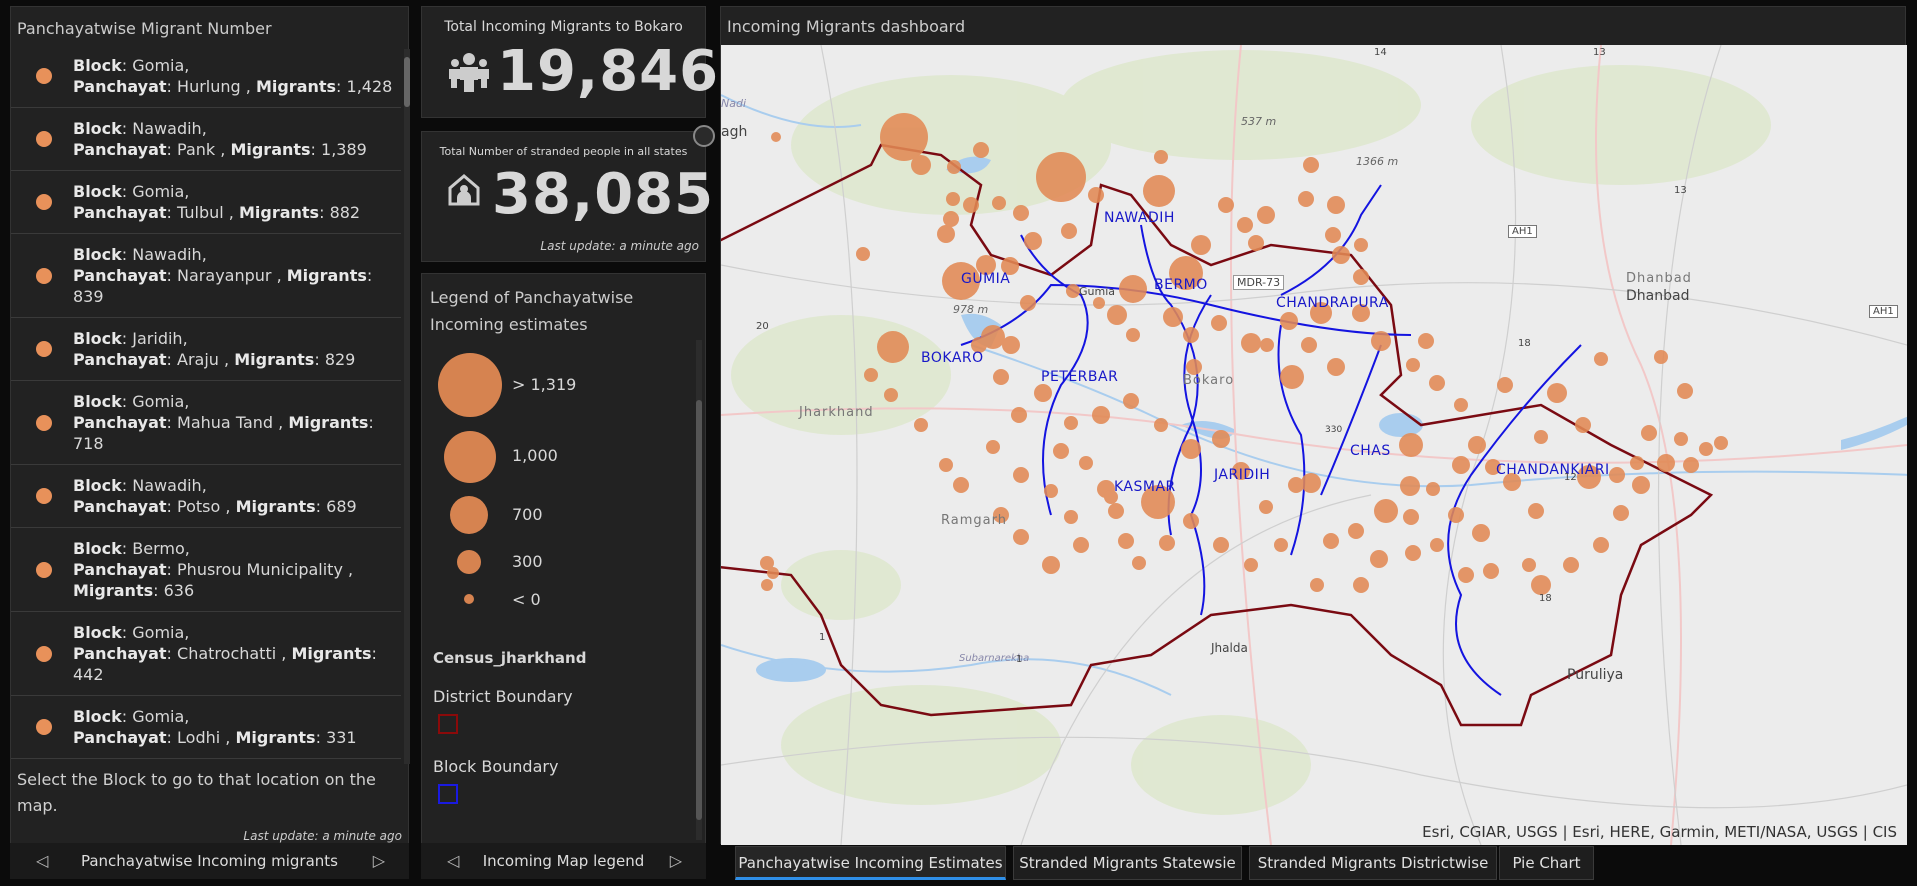  Describe the element at coordinates (1127, 863) in the screenshot. I see `tab-stranded-statewise: Stranded Migrants Statewsie` at that location.